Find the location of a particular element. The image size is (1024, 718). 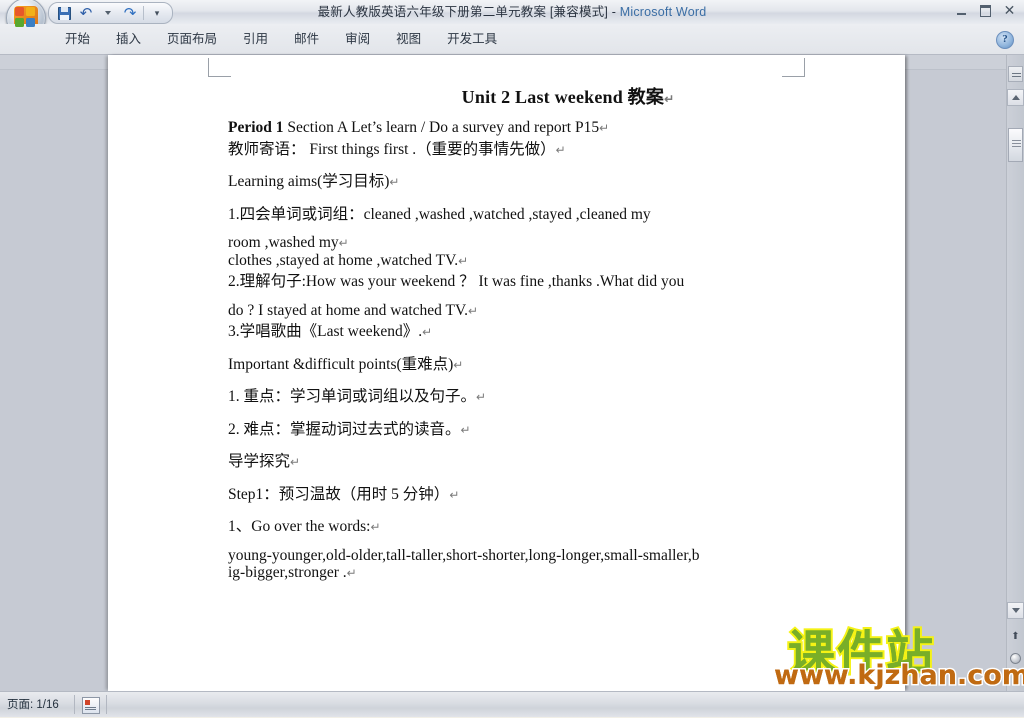

paragraph-text: 导学探究 is located at coordinates (259, 461).